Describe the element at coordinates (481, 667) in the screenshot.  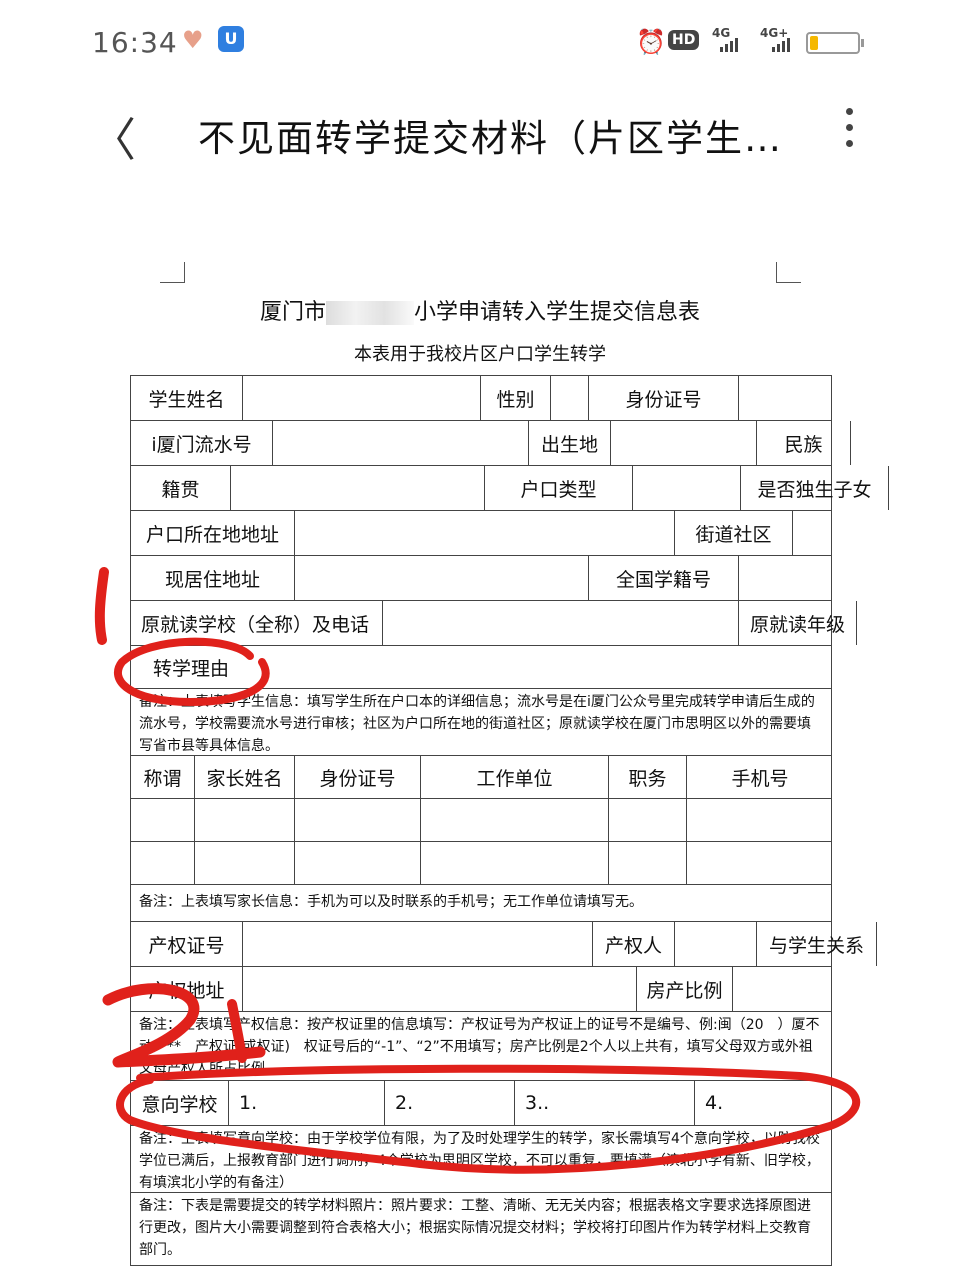
I see `student-row: 转学理由` at that location.